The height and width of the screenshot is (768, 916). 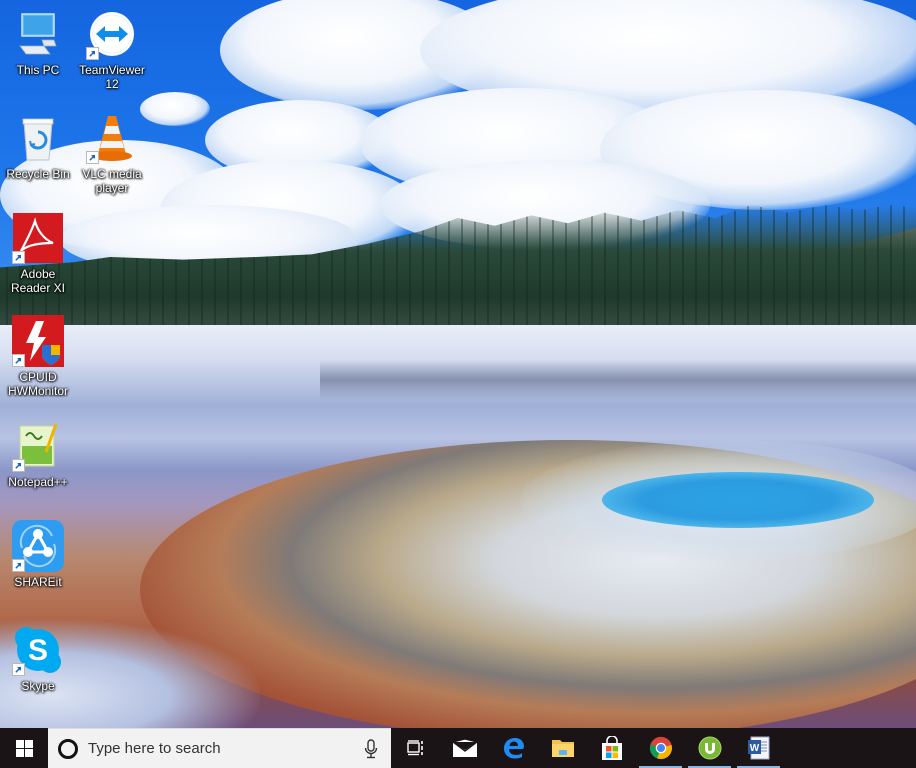 I want to click on desktop-icon-vlc: VLC media player, so click(x=112, y=153).